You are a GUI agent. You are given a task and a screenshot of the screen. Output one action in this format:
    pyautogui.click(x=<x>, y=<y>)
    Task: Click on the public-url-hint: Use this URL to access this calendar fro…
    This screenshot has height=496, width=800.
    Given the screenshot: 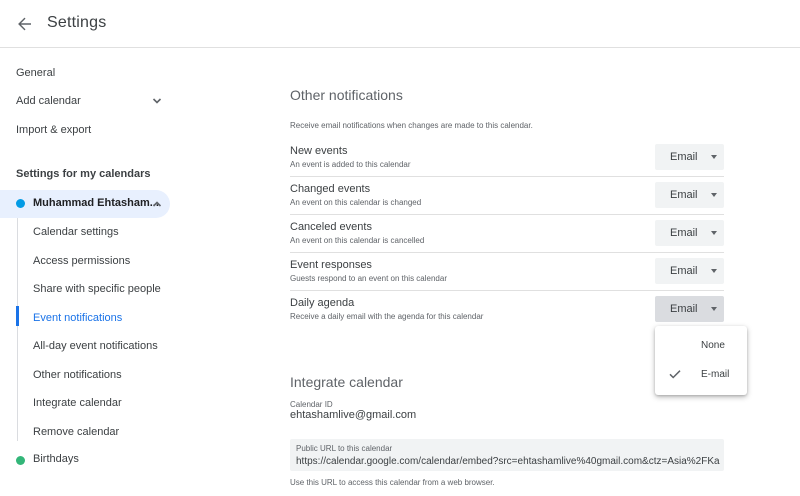 What is the action you would take?
    pyautogui.click(x=392, y=482)
    